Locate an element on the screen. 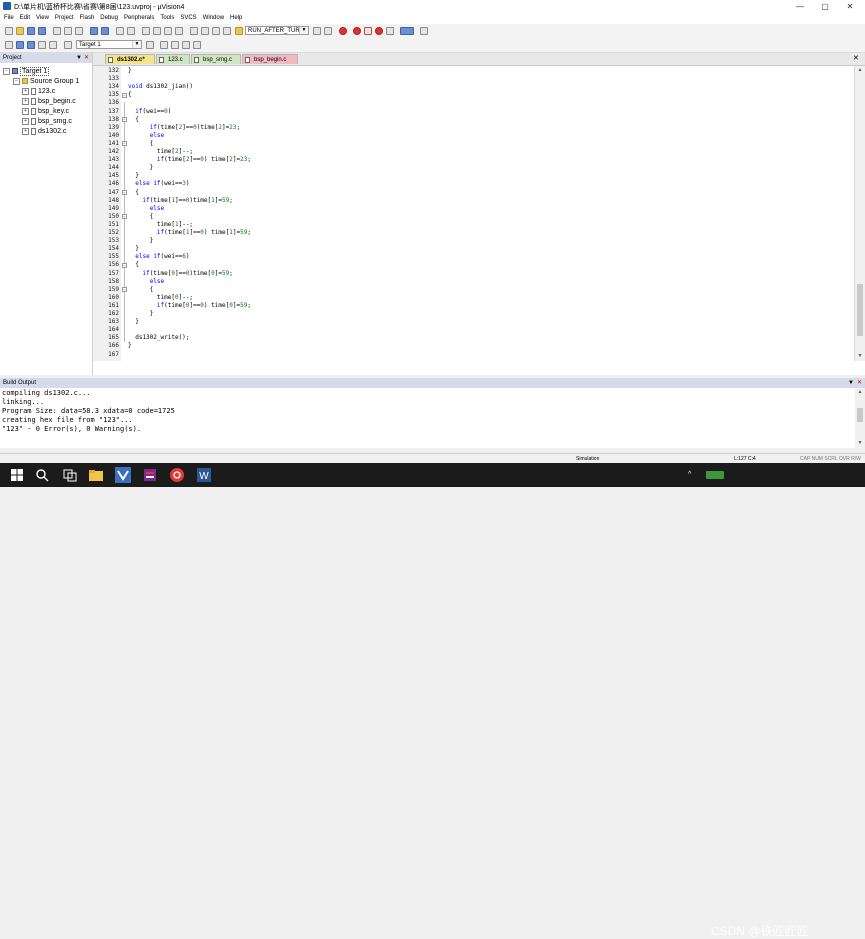 This screenshot has width=865, height=939. menu-debug: Debug is located at coordinates (109, 18).